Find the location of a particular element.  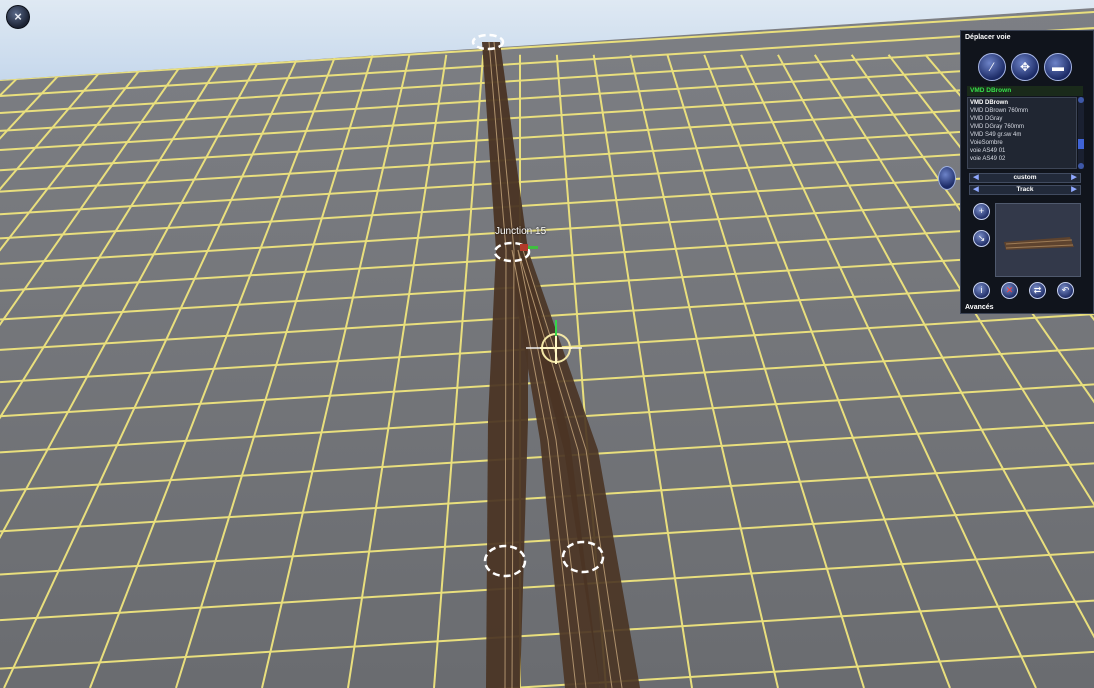

advanced-label: Avancés is located at coordinates (979, 307).